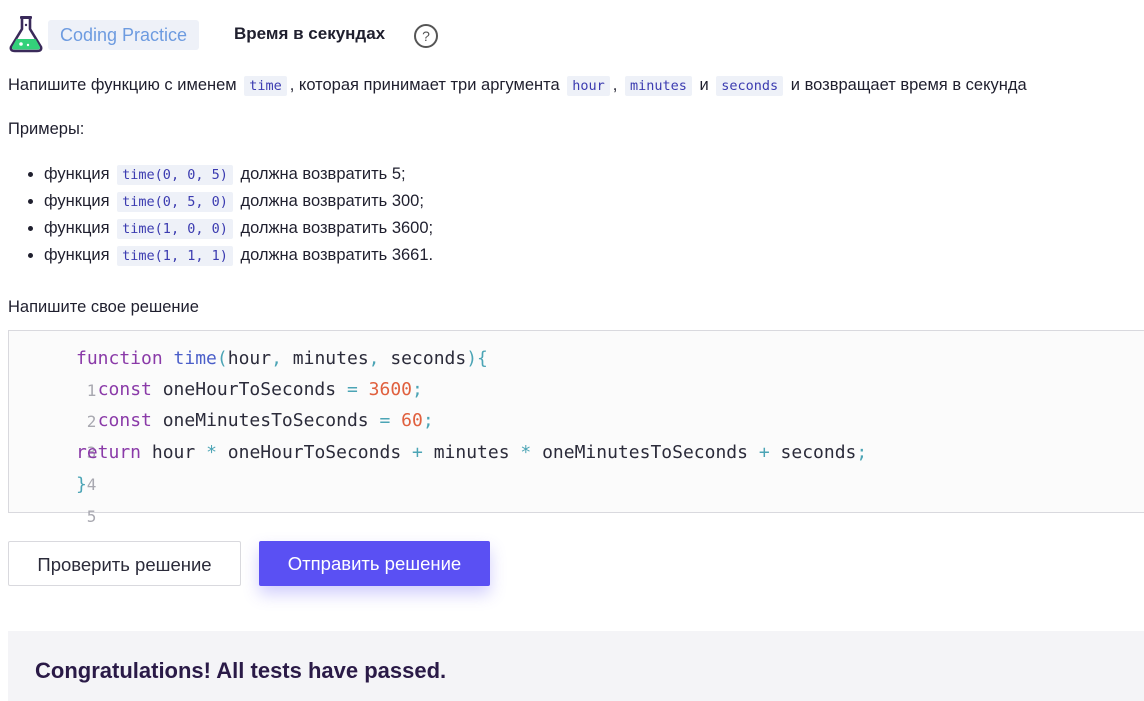 Image resolution: width=1144 pixels, height=701 pixels. What do you see at coordinates (332, 201) in the screenshot?
I see `example-suffix: должна возвратить 300;` at bounding box center [332, 201].